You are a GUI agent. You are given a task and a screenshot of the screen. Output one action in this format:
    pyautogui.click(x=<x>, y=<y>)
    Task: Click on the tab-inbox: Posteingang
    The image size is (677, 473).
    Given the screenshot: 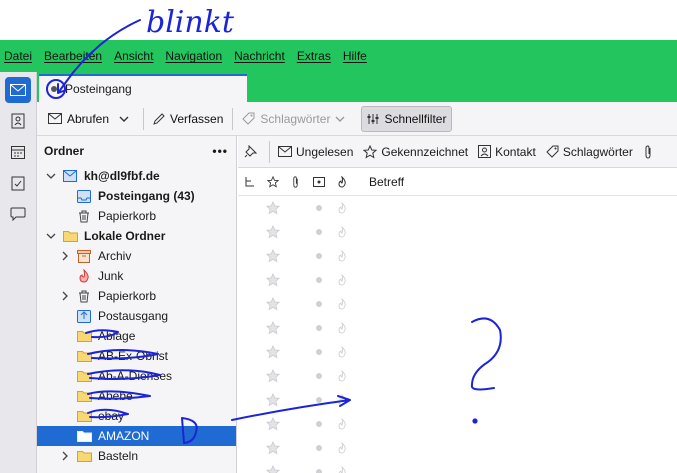 What is the action you would take?
    pyautogui.click(x=143, y=88)
    